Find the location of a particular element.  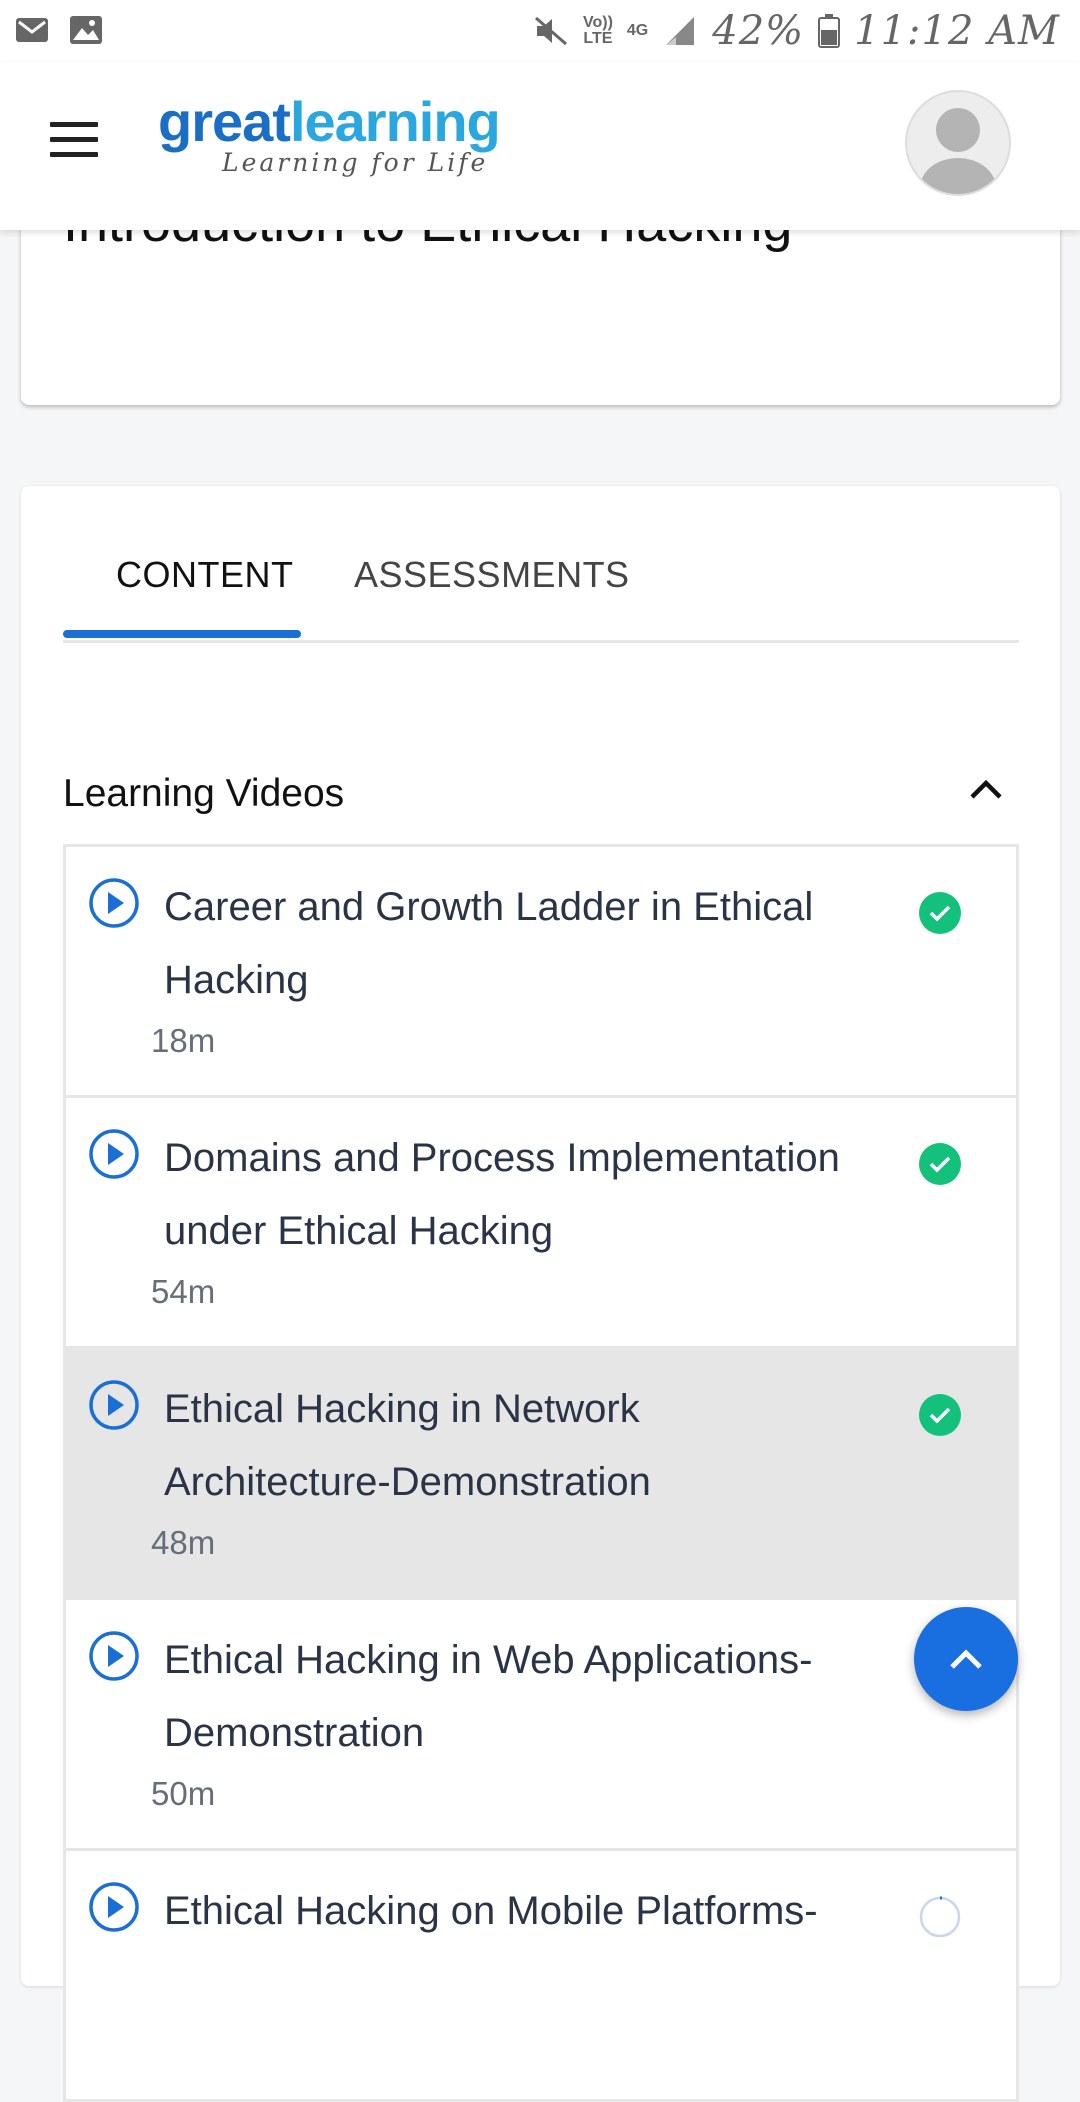

logo-text-great: great is located at coordinates (224, 121).